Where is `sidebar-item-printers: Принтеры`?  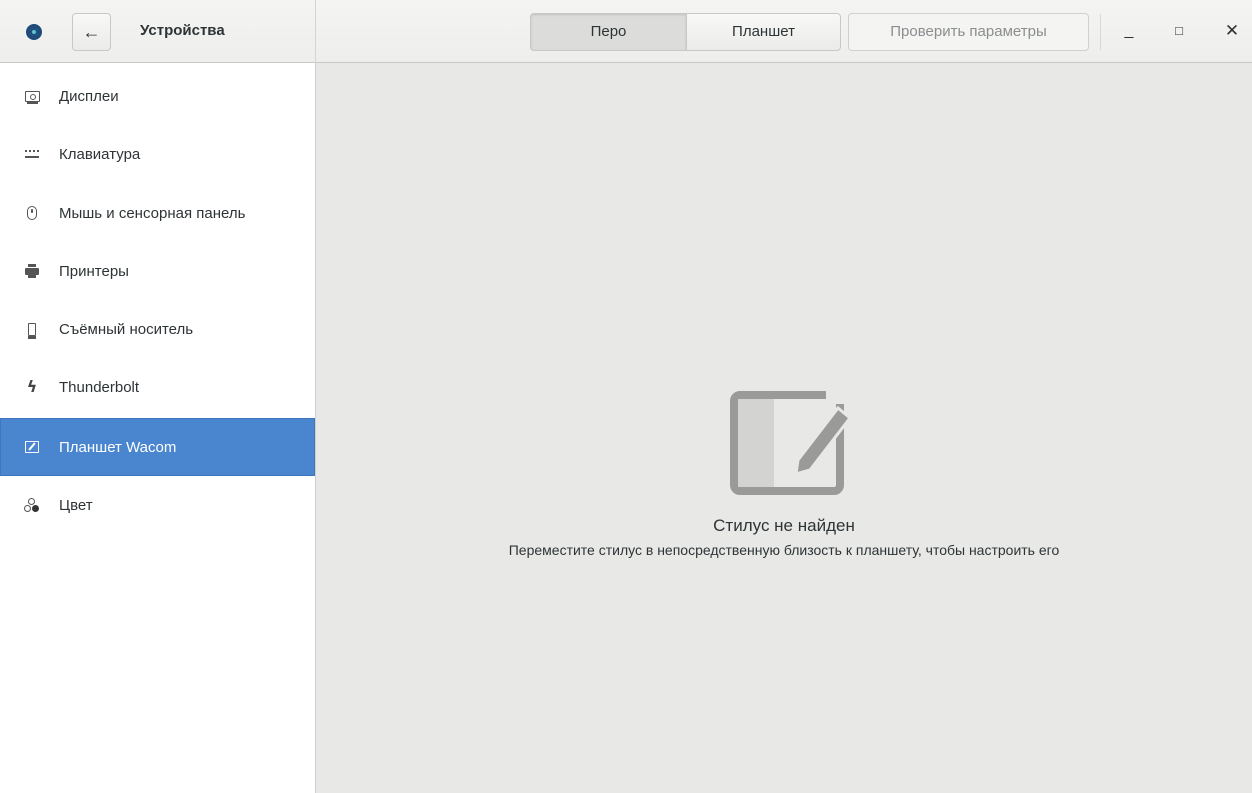
sidebar-item-printers: Принтеры is located at coordinates (157, 271).